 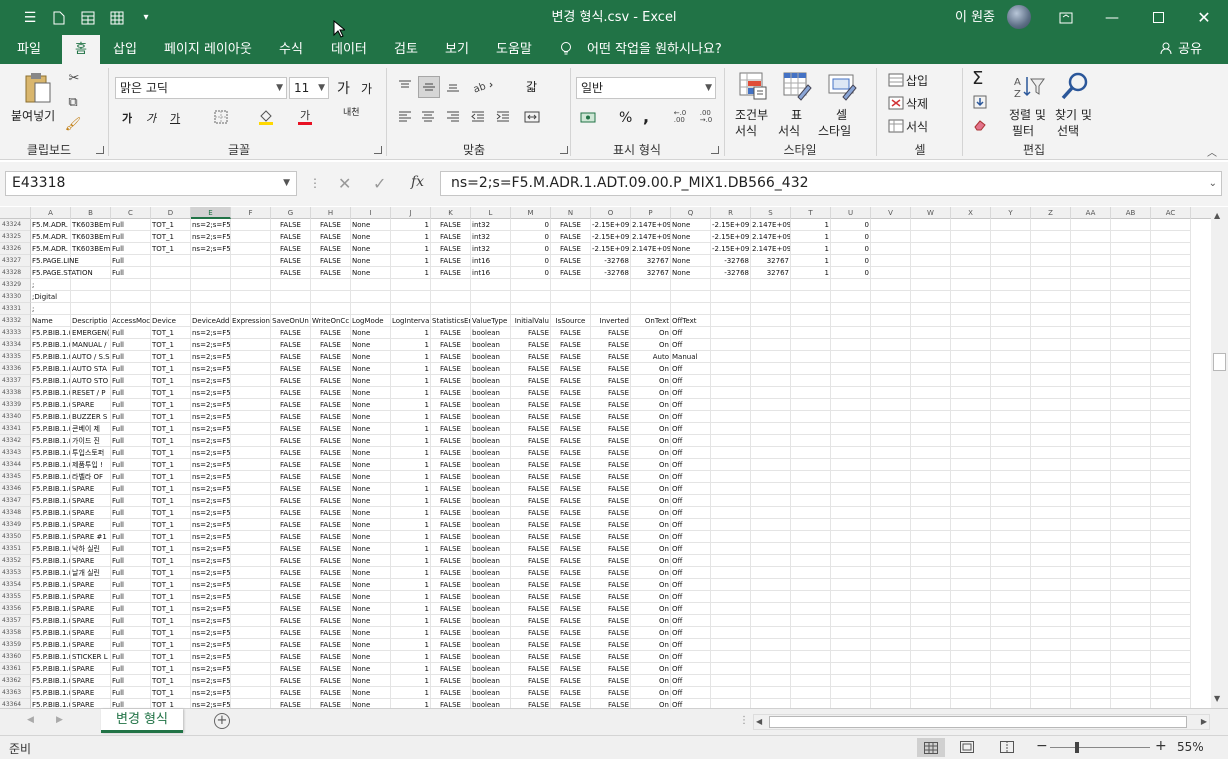 I want to click on tab-page-layout: 페이지 레이아웃, so click(x=208, y=49).